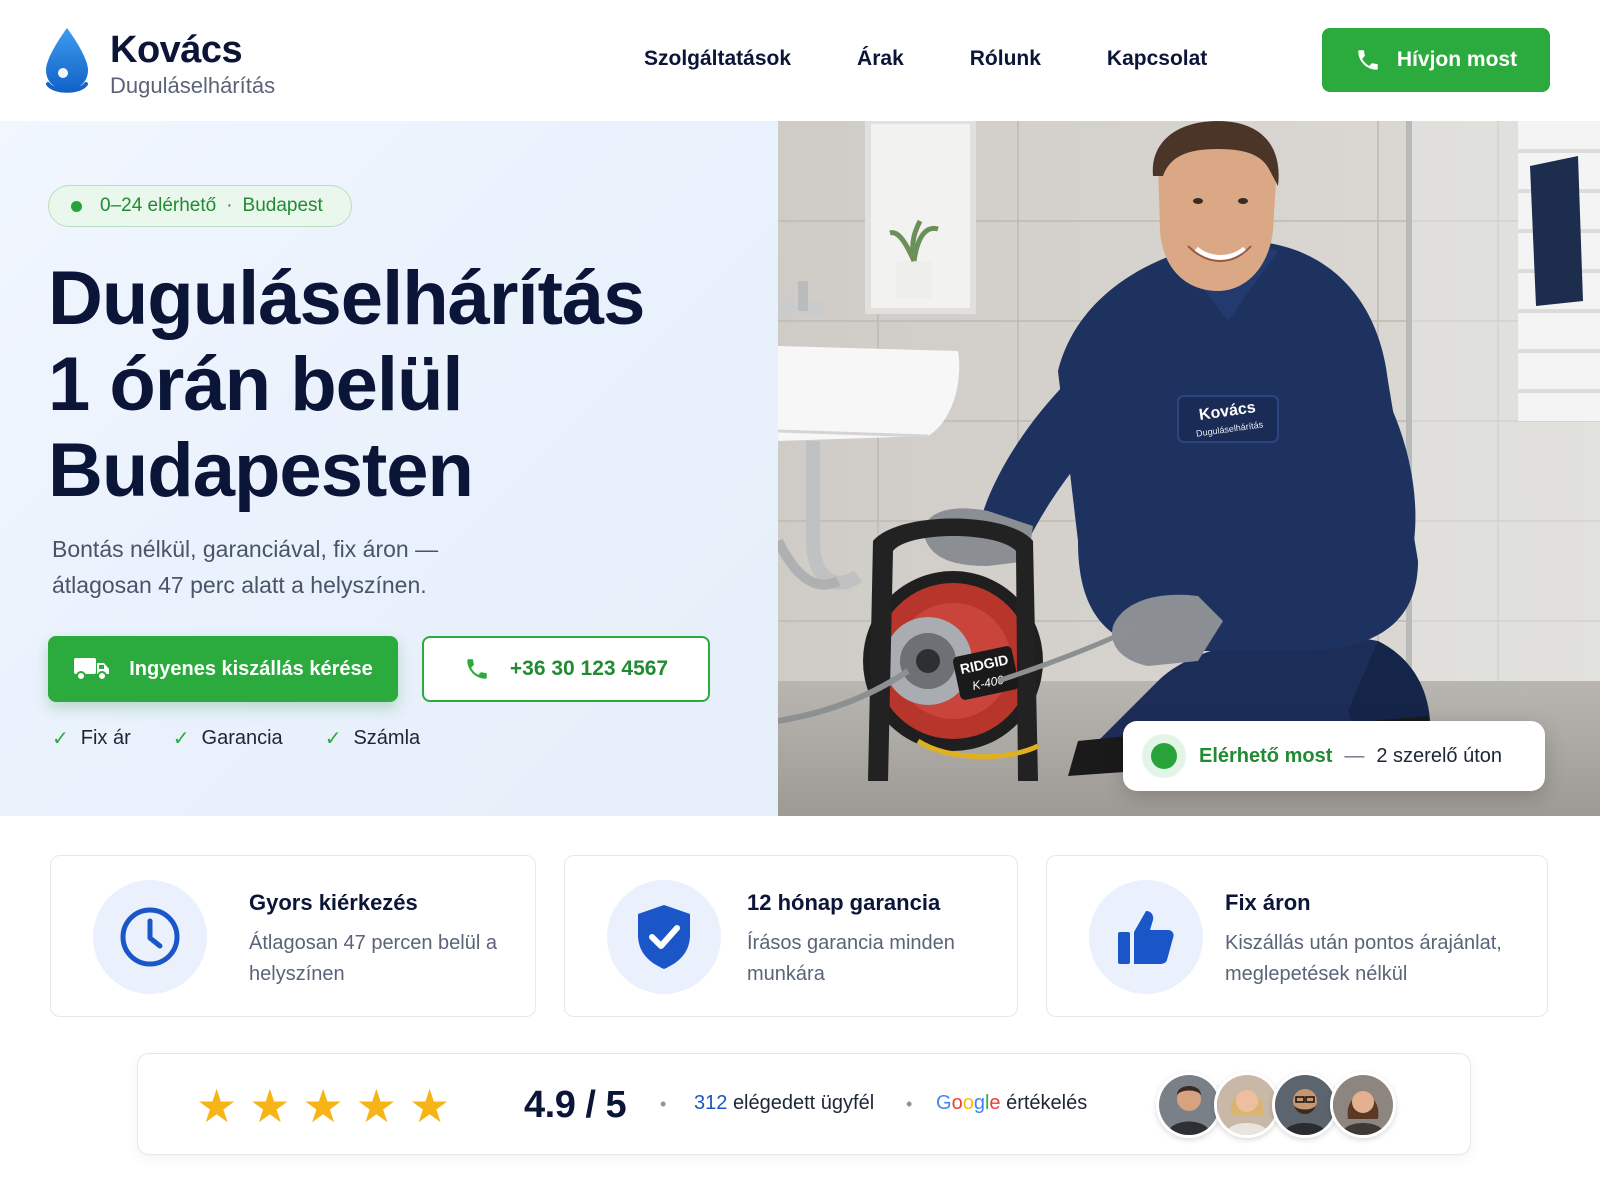 The height and width of the screenshot is (1200, 1600). I want to click on customer-avatars, so click(1276, 1105).